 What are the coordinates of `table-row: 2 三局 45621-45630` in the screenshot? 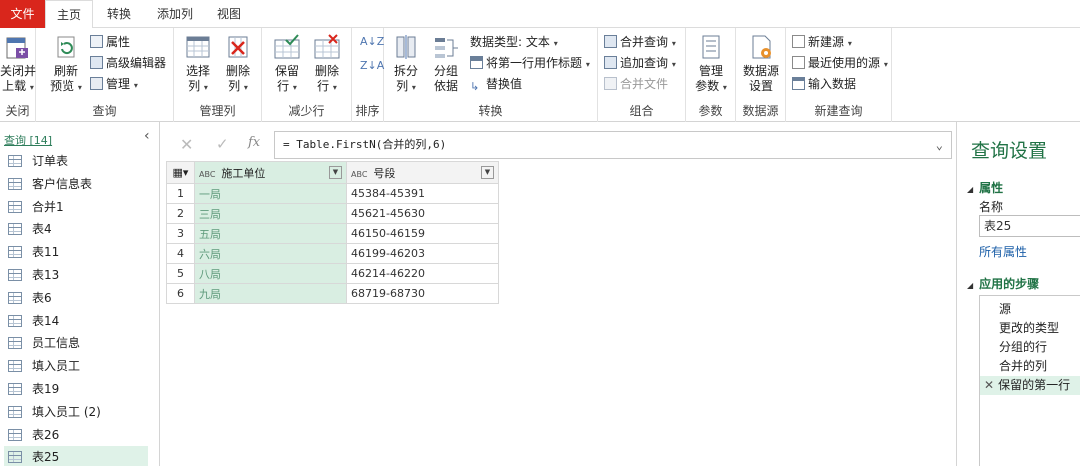 It's located at (332, 213).